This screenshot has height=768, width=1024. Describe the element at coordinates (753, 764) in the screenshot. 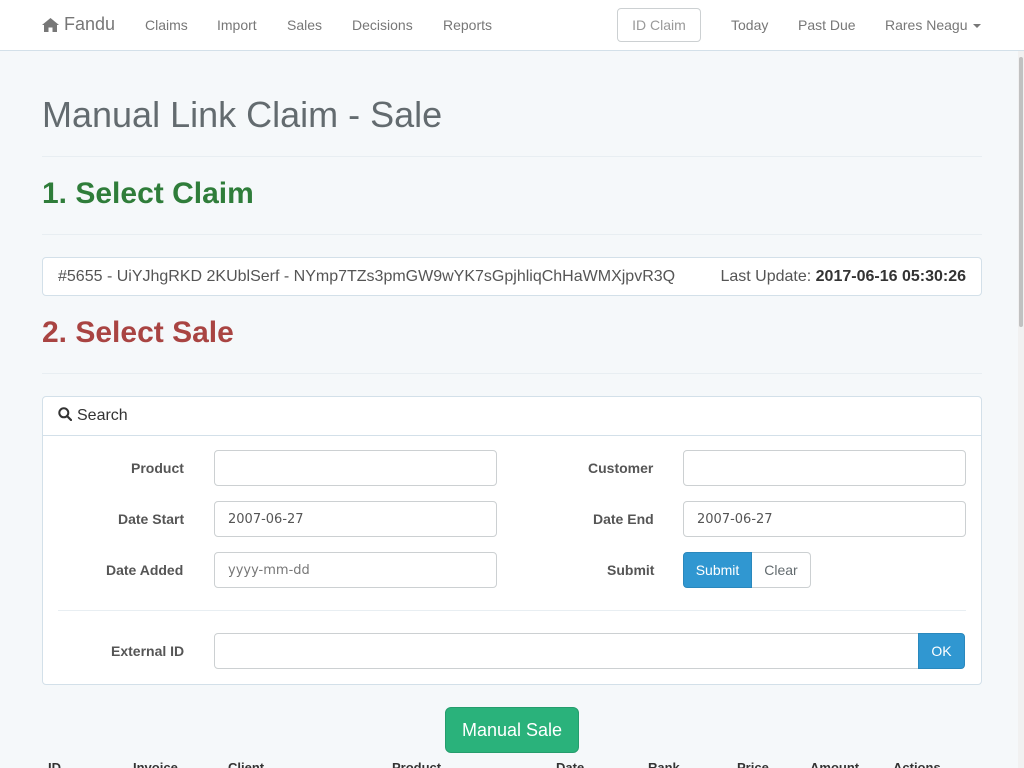

I see `column-header-price: Price` at that location.